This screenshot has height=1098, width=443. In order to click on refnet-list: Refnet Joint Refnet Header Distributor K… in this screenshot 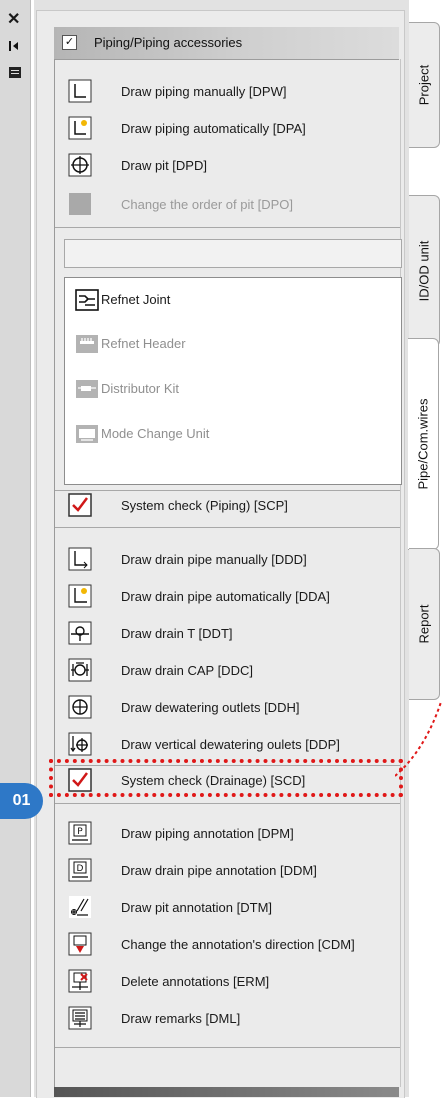, I will do `click(233, 381)`.